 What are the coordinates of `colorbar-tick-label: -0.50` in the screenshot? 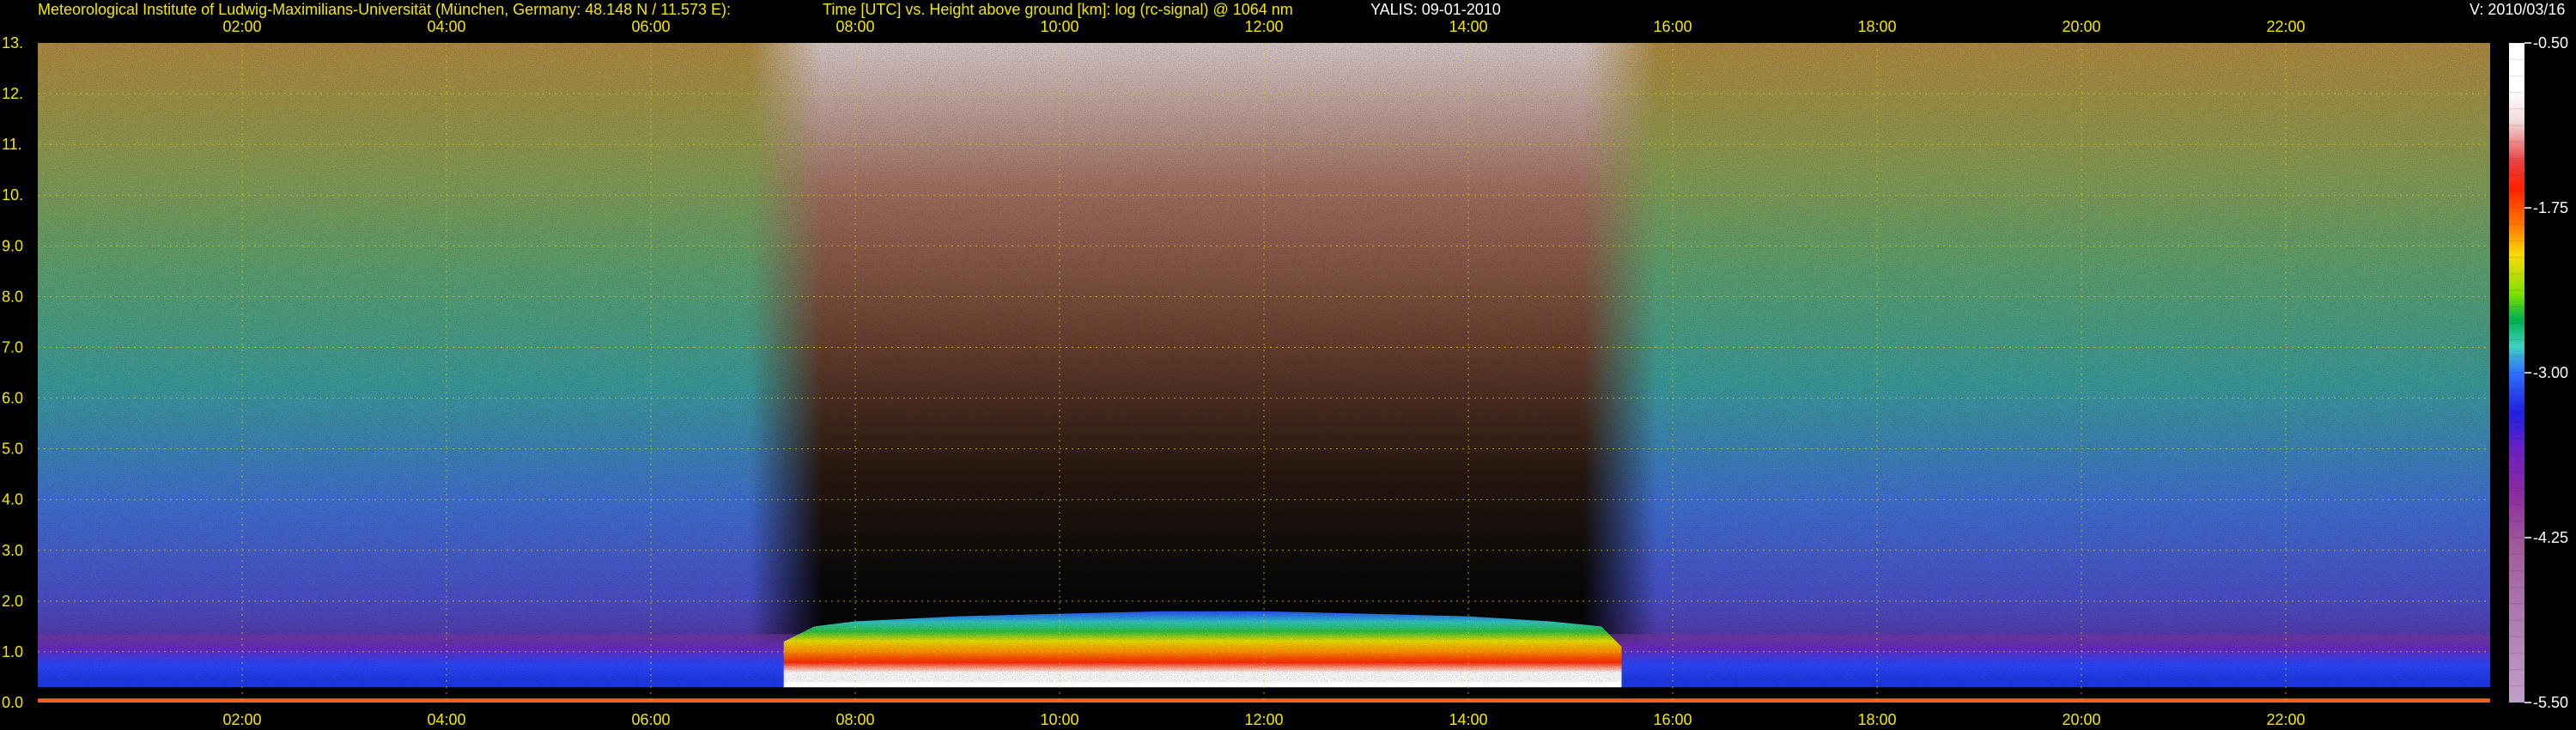 It's located at (2551, 43).